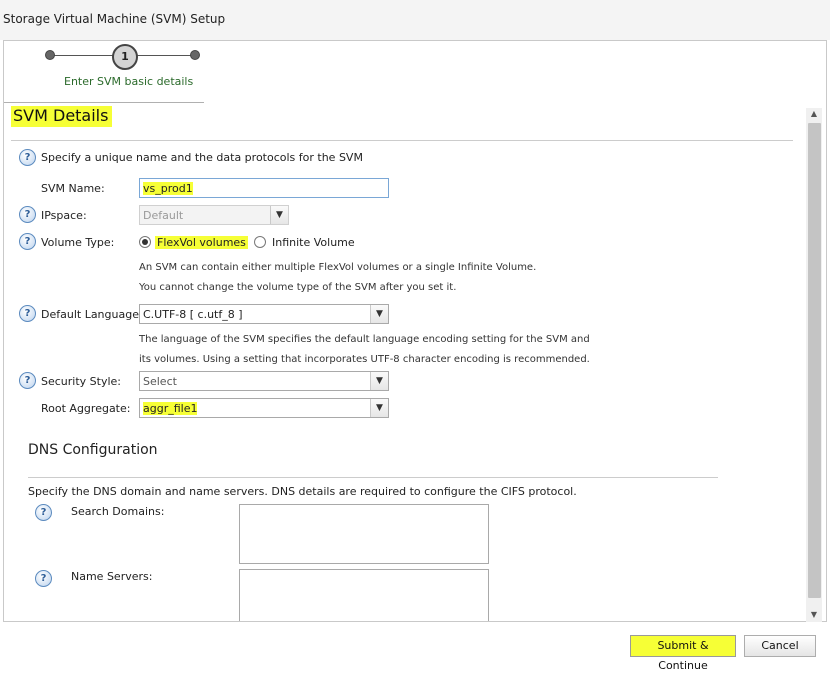  I want to click on help-icon: ?, so click(27, 157).